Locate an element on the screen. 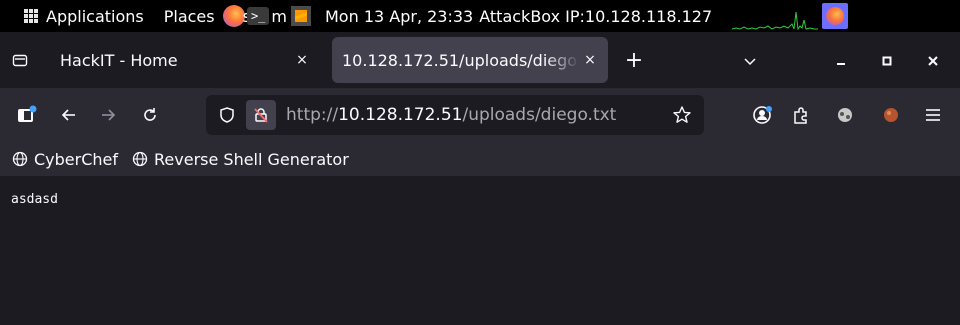 This screenshot has width=960, height=325. shield-icon is located at coordinates (227, 115).